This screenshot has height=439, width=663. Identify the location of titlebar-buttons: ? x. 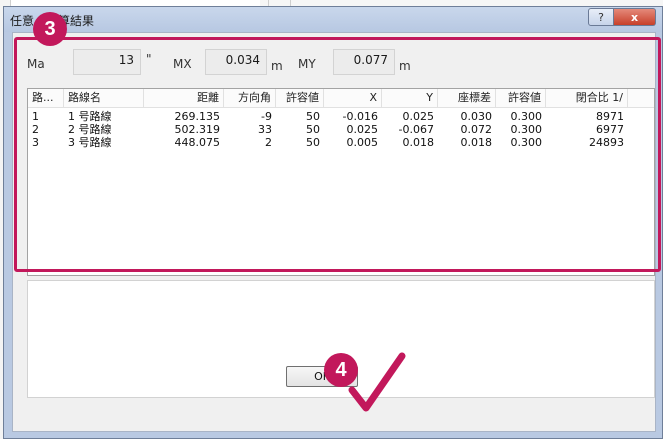
(622, 17).